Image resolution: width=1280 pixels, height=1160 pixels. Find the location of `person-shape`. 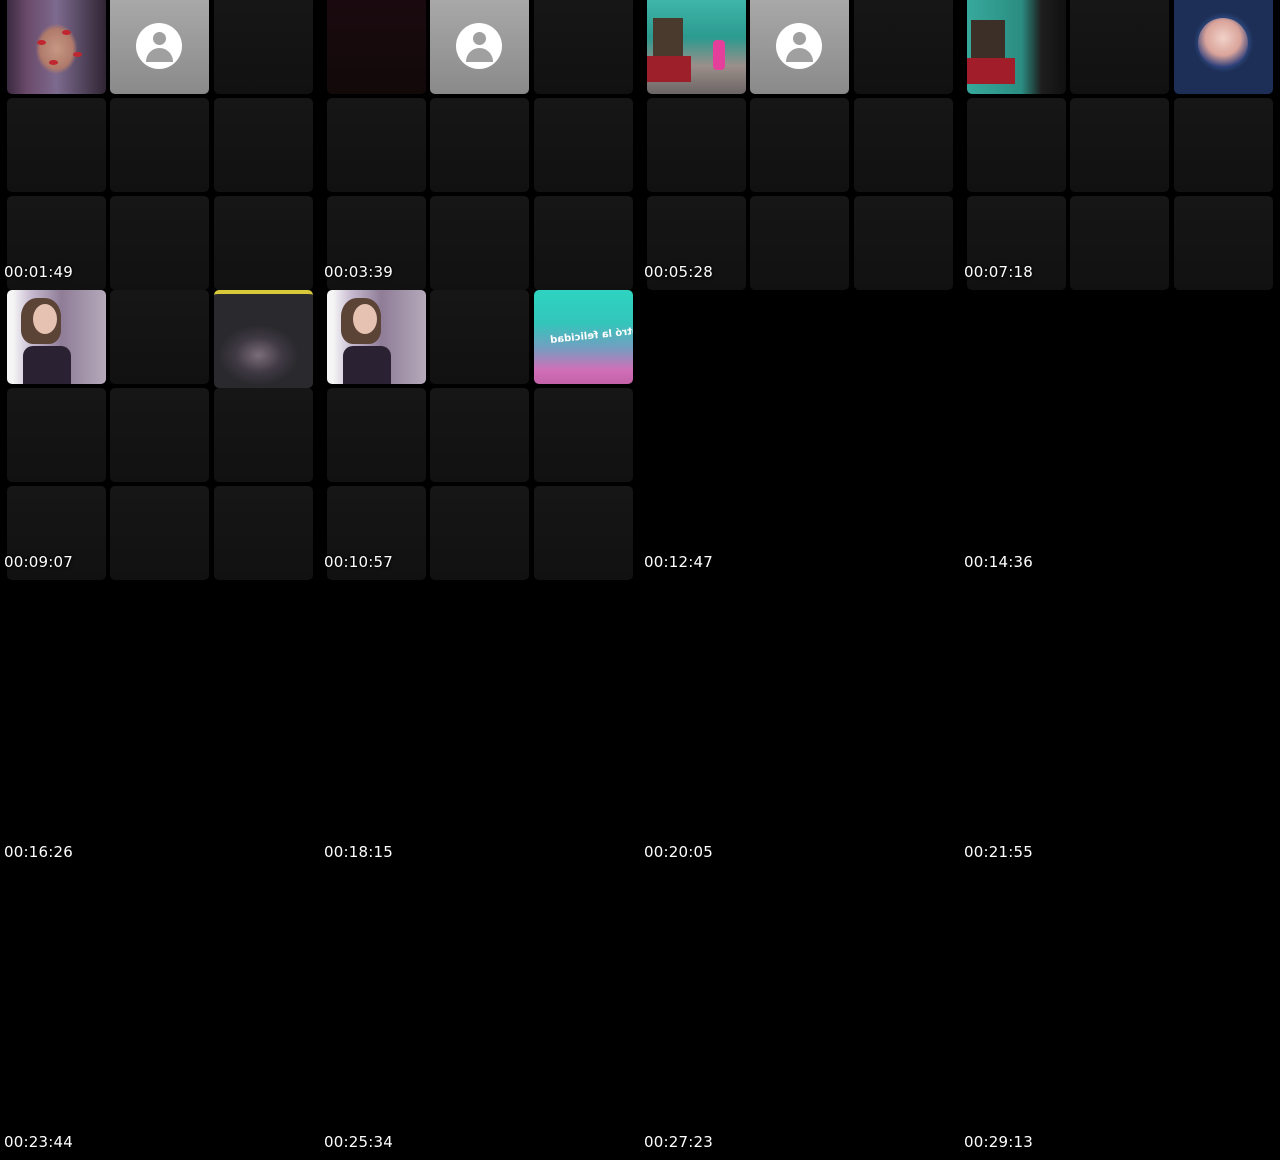

person-shape is located at coordinates (719, 55).